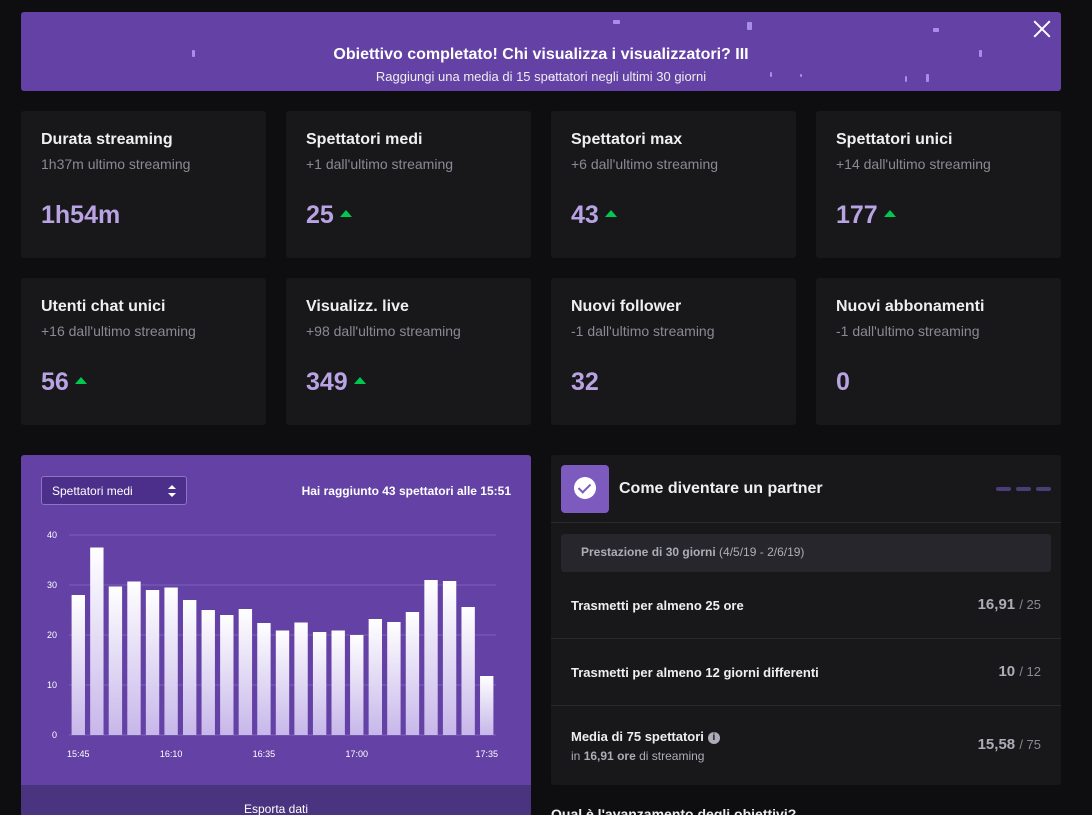  I want to click on requirement-sub-prefix: in, so click(576, 756).